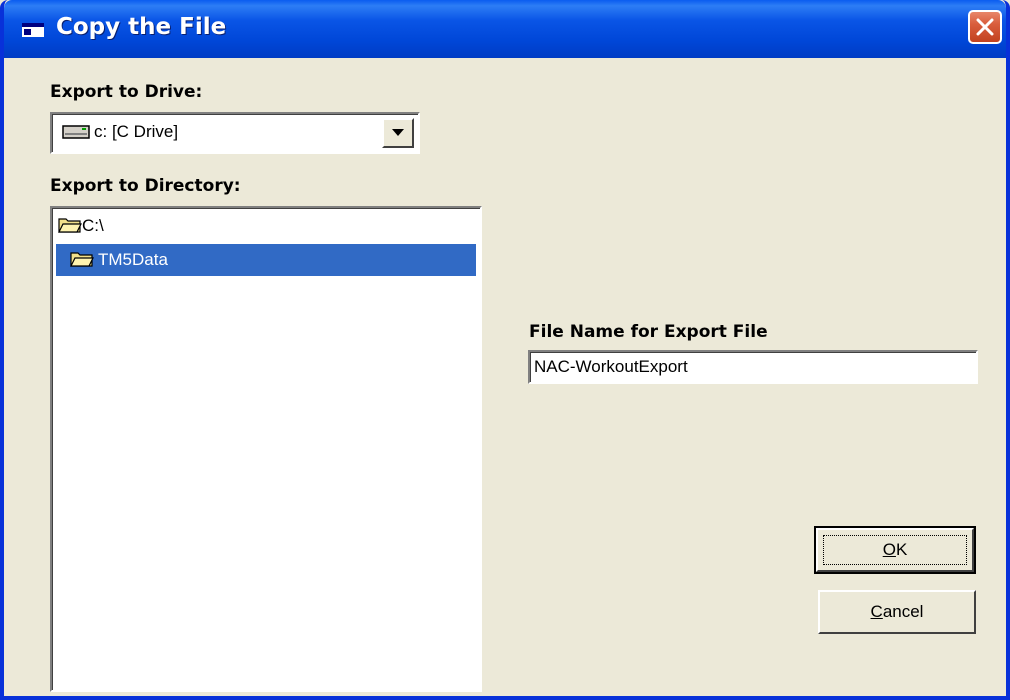  What do you see at coordinates (753, 367) in the screenshot?
I see `filename-input` at bounding box center [753, 367].